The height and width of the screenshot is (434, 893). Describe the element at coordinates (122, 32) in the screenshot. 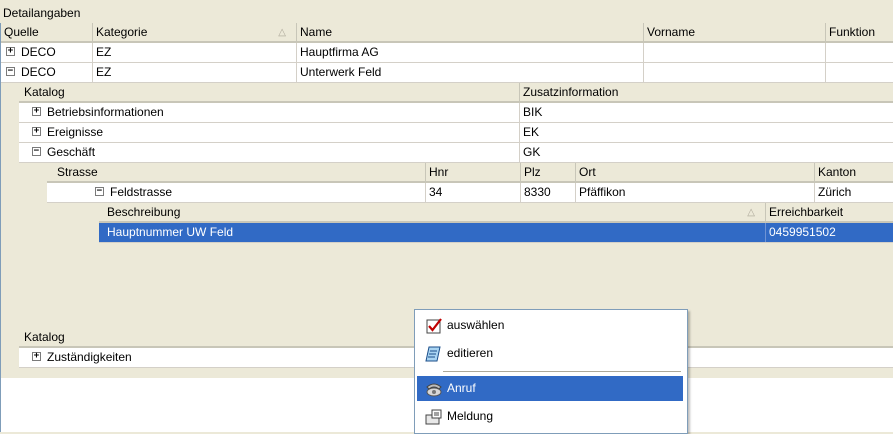

I see `kategorie-label: Kategorie` at that location.